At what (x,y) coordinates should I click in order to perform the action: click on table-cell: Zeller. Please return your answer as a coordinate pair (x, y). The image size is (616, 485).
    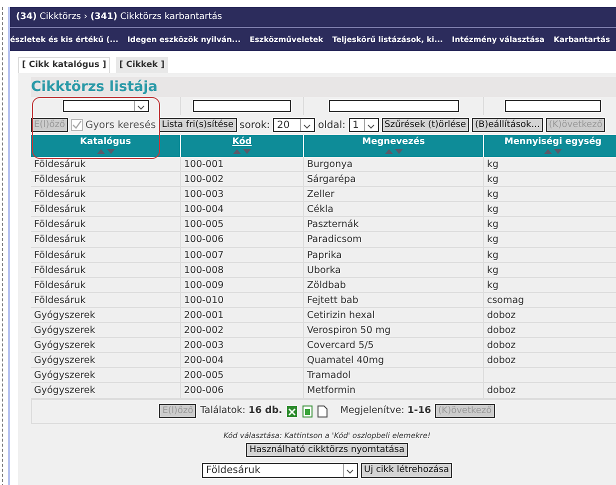
    Looking at the image, I should click on (394, 194).